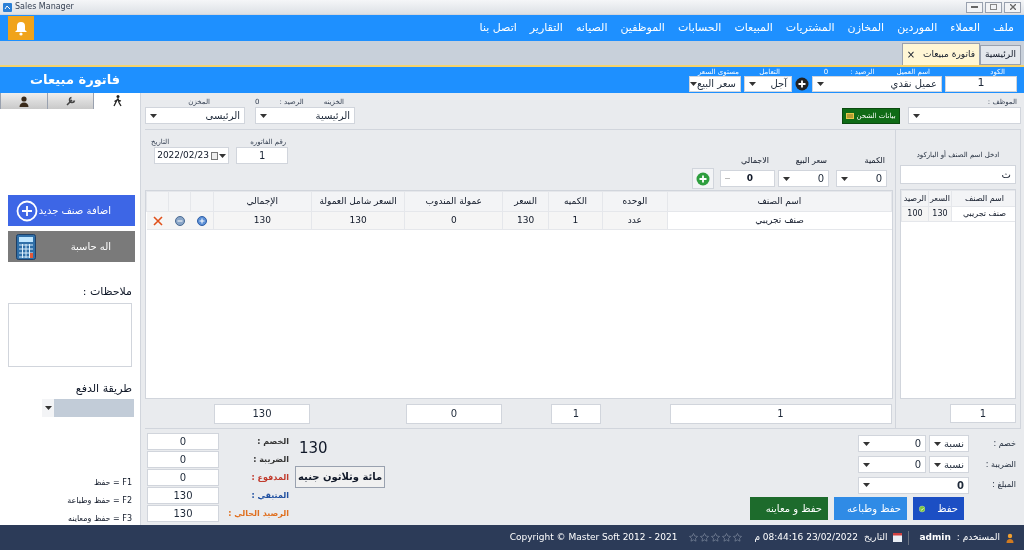 This screenshot has height=550, width=1024. Describe the element at coordinates (874, 160) in the screenshot. I see `field-label: الكمية` at that location.